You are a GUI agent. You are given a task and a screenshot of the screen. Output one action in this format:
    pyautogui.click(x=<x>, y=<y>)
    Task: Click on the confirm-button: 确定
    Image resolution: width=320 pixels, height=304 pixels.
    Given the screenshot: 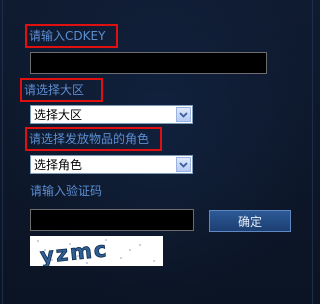 What is the action you would take?
    pyautogui.click(x=250, y=221)
    